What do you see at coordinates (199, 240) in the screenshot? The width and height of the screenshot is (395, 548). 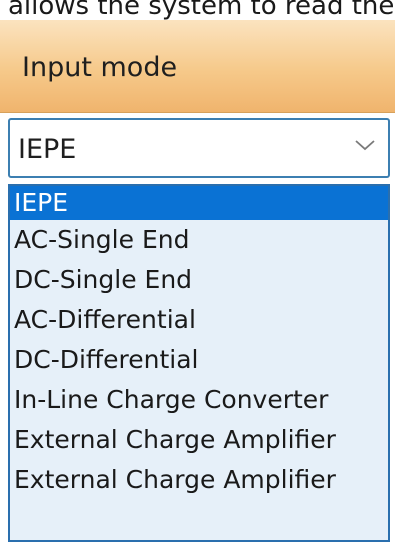 I see `option-ac-single-end: AC-Single End` at bounding box center [199, 240].